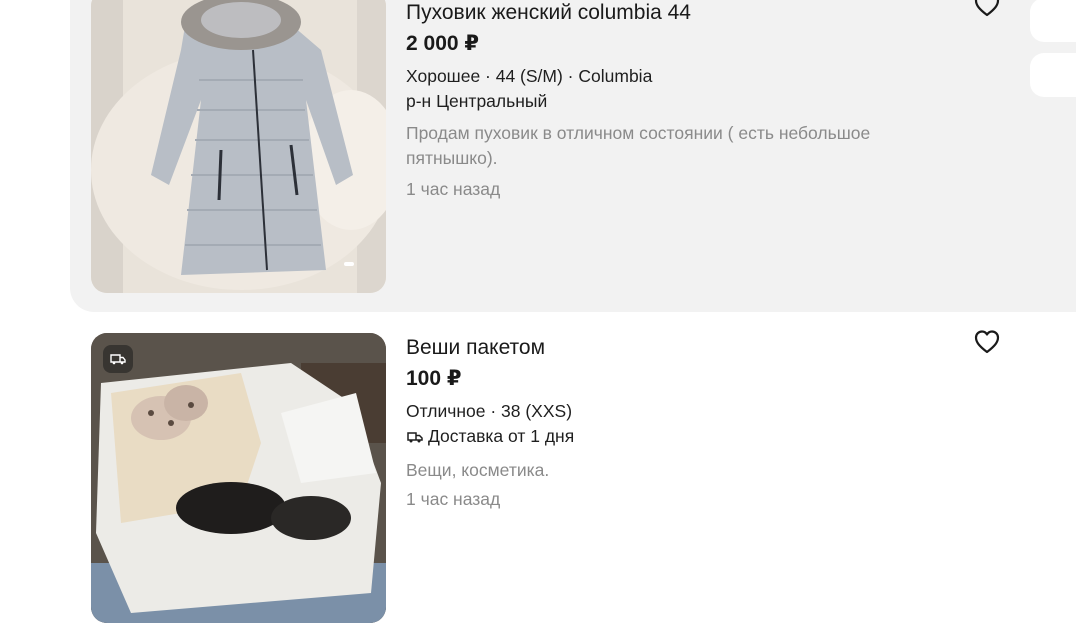  What do you see at coordinates (475, 348) in the screenshot?
I see `listing-title: Веши пакетом` at bounding box center [475, 348].